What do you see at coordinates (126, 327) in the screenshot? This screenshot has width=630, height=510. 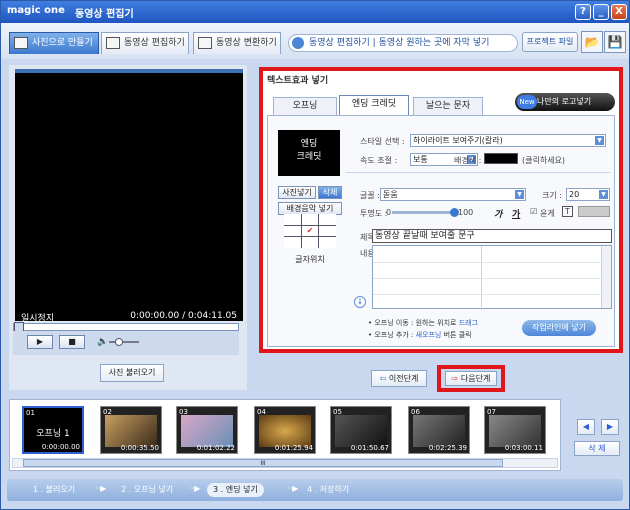 I see `seek-bar` at bounding box center [126, 327].